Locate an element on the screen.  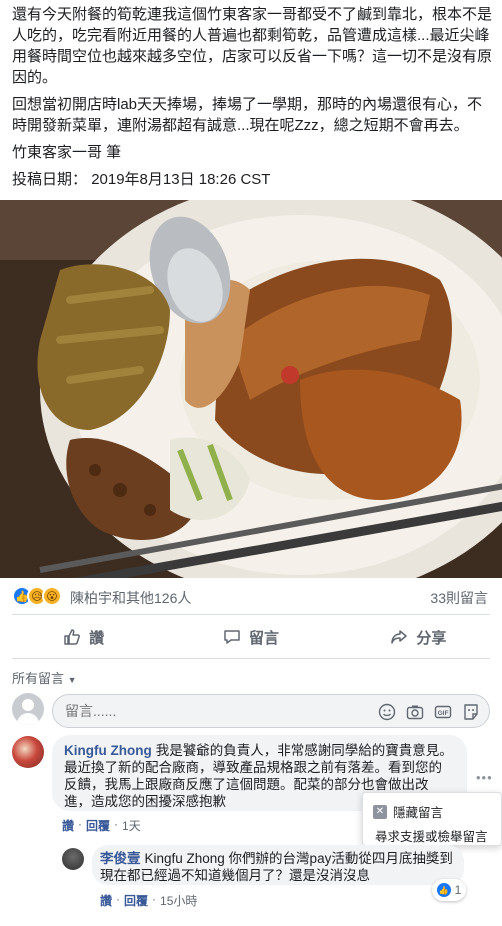
comment-composer: GIF is located at coordinates (271, 711).